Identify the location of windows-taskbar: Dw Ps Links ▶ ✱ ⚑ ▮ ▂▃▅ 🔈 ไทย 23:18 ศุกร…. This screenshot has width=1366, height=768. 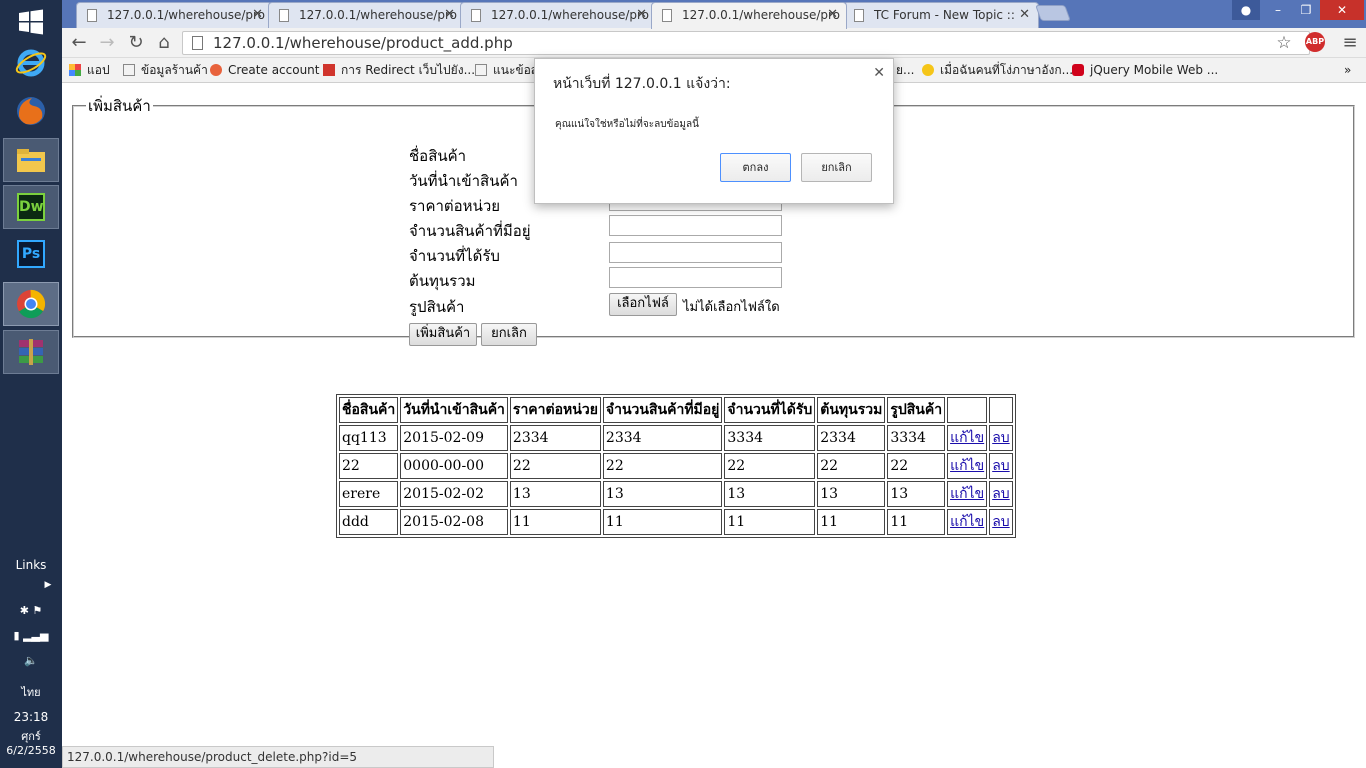
(31, 384).